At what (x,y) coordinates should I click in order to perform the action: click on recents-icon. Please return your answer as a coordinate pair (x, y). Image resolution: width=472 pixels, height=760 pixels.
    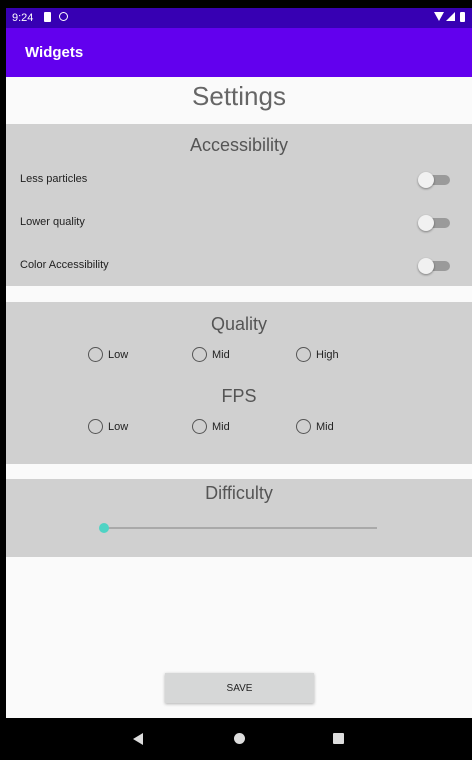
    Looking at the image, I should click on (338, 738).